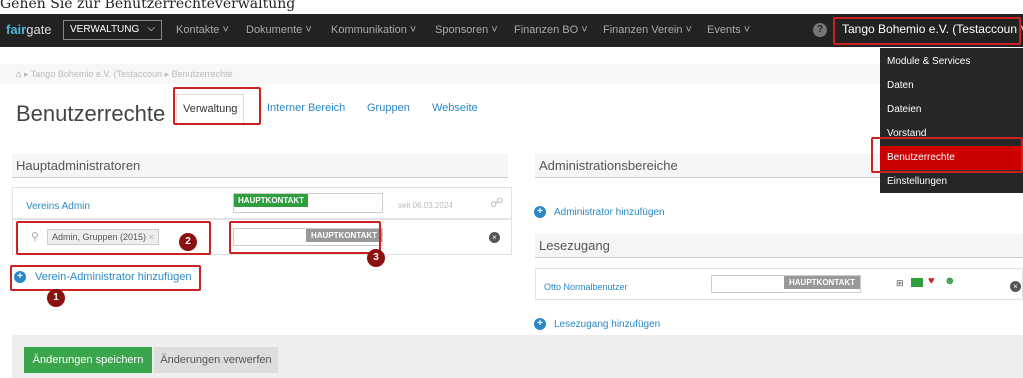  Describe the element at coordinates (279, 30) in the screenshot. I see `menu-dokumente: Dokumente ˅` at that location.